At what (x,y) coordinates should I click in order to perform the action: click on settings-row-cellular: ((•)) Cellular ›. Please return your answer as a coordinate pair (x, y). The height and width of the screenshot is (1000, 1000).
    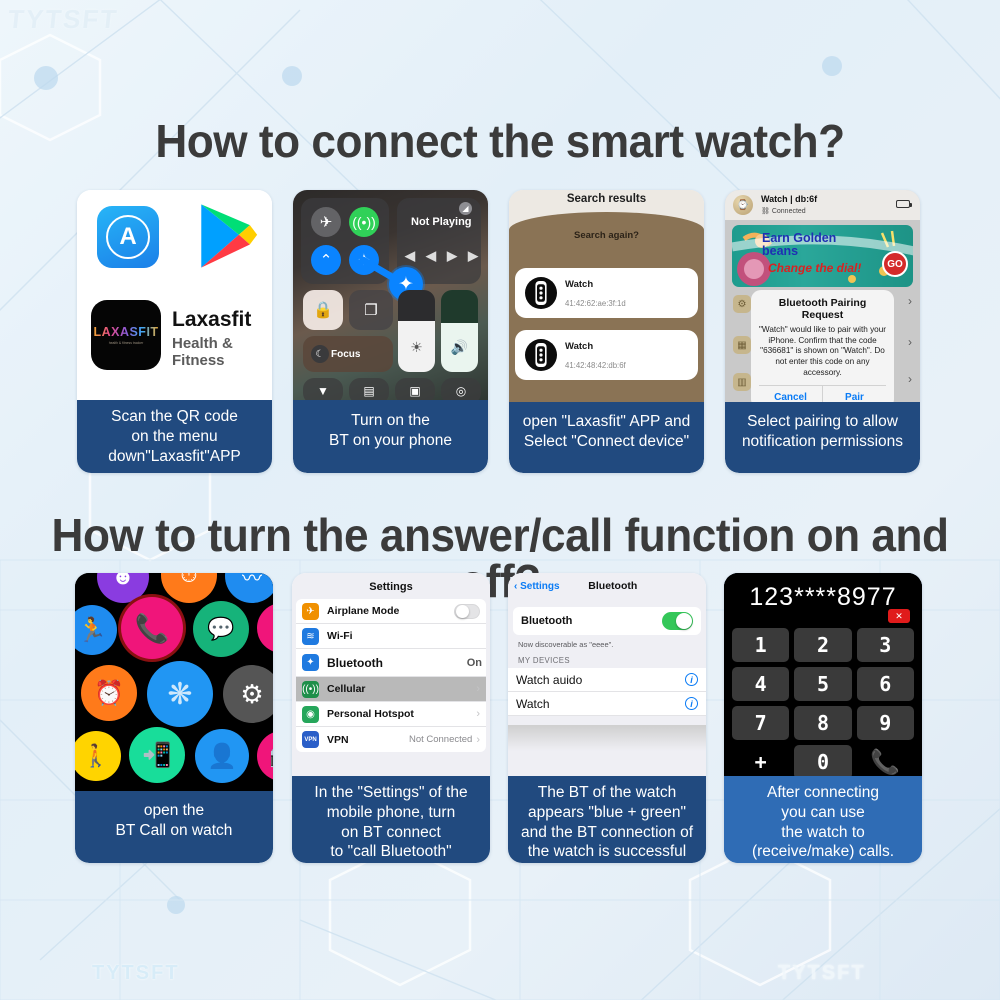
    Looking at the image, I should click on (391, 689).